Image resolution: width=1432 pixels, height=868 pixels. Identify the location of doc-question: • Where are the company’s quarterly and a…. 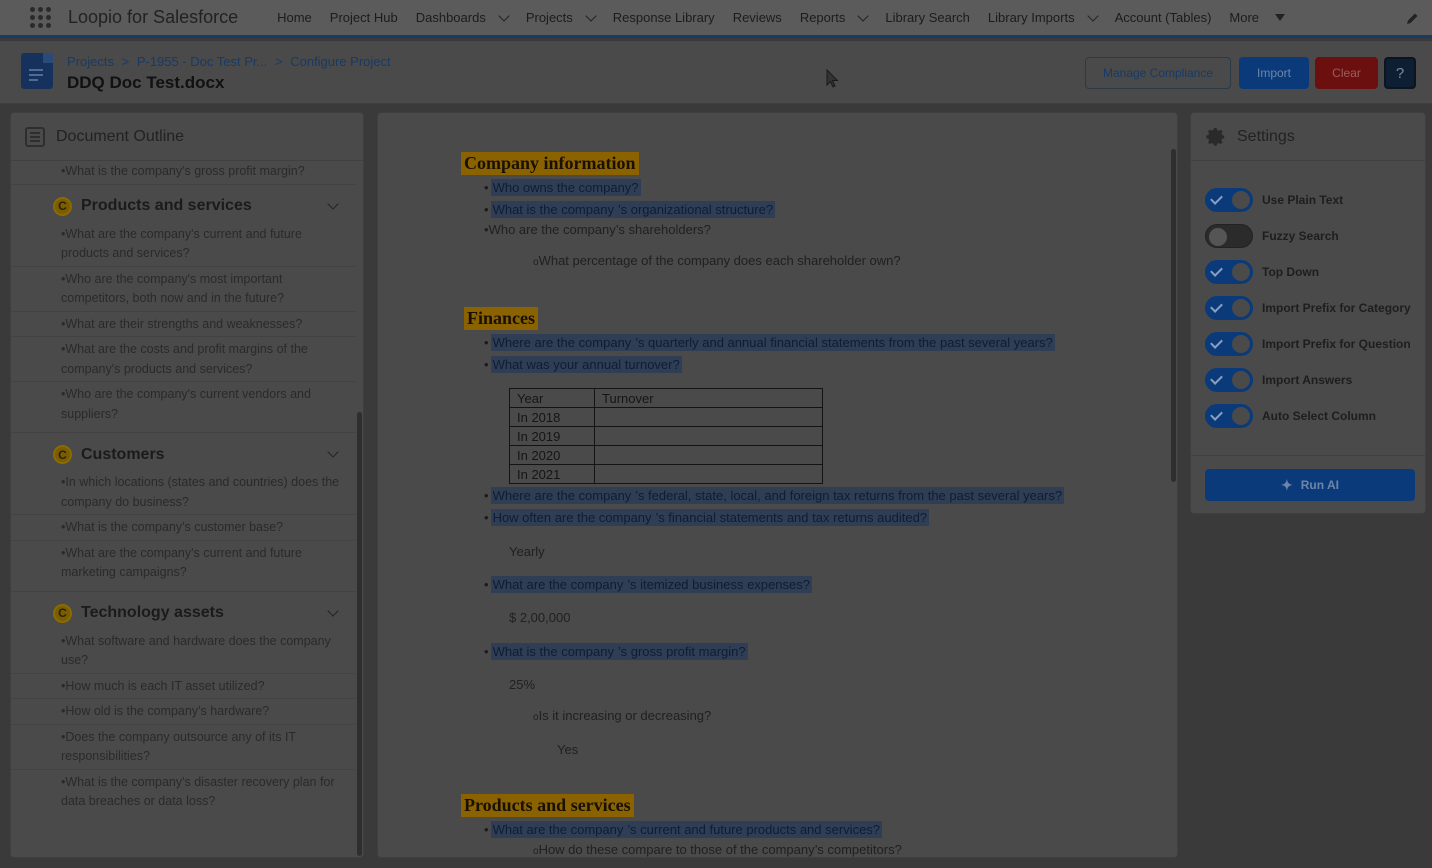
(769, 342).